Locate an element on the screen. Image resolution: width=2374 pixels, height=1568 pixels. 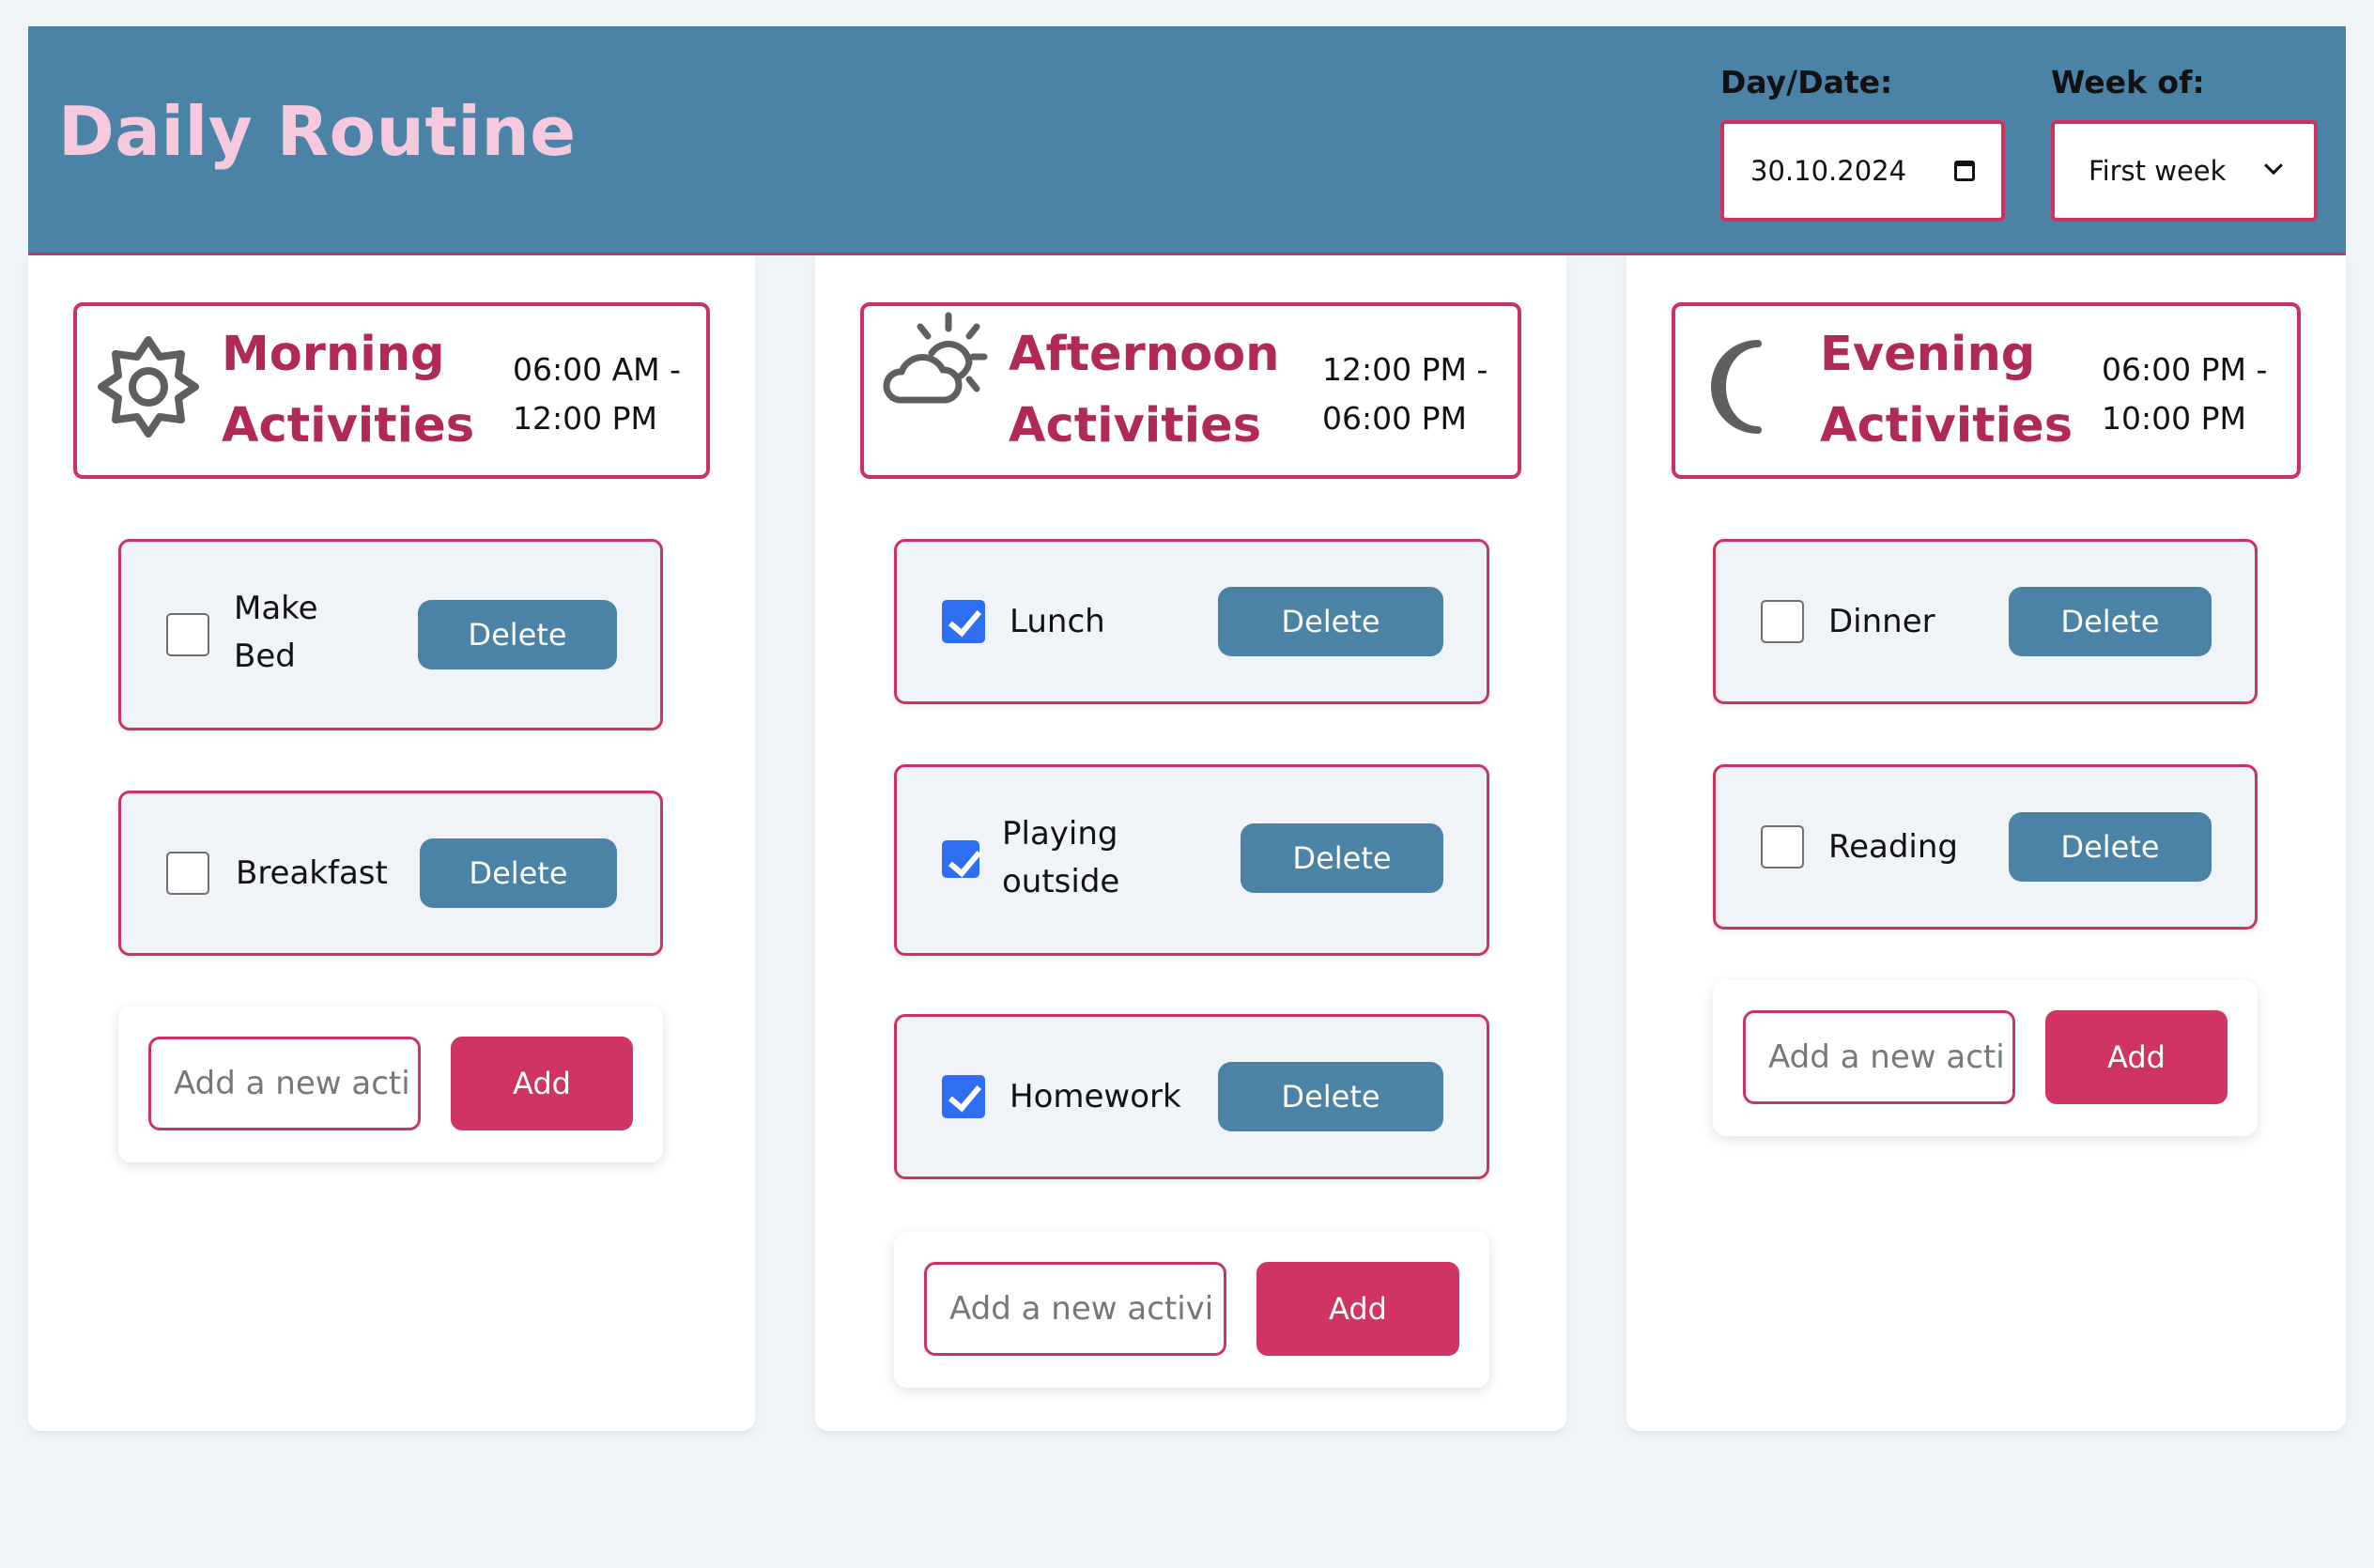
afternoon-section-time: 12:00 PM - 06:00 PM is located at coordinates (1405, 394).